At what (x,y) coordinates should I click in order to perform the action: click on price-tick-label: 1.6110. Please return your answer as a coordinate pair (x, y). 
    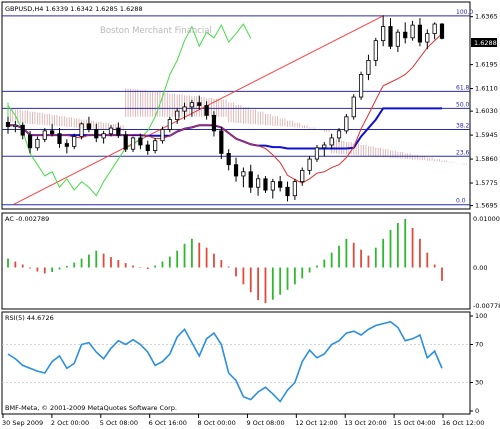
    Looking at the image, I should click on (486, 89).